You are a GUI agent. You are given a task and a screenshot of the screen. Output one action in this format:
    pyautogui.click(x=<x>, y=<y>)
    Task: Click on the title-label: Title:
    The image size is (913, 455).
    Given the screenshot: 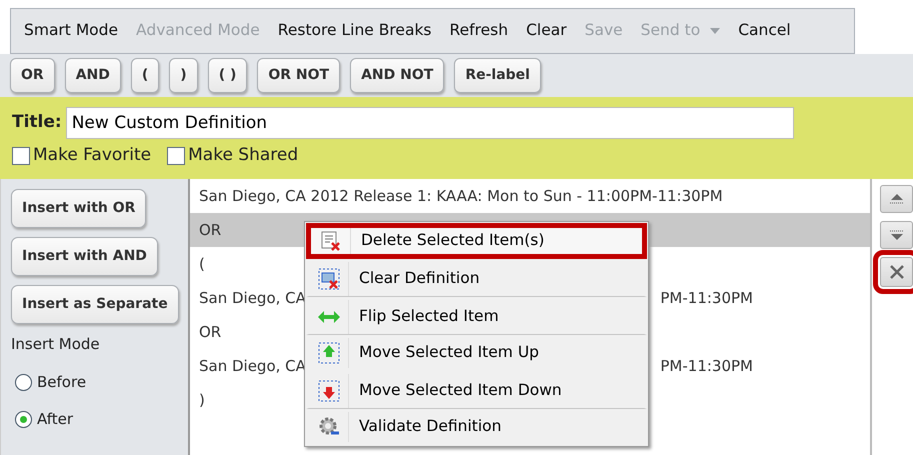 What is the action you would take?
    pyautogui.click(x=37, y=122)
    